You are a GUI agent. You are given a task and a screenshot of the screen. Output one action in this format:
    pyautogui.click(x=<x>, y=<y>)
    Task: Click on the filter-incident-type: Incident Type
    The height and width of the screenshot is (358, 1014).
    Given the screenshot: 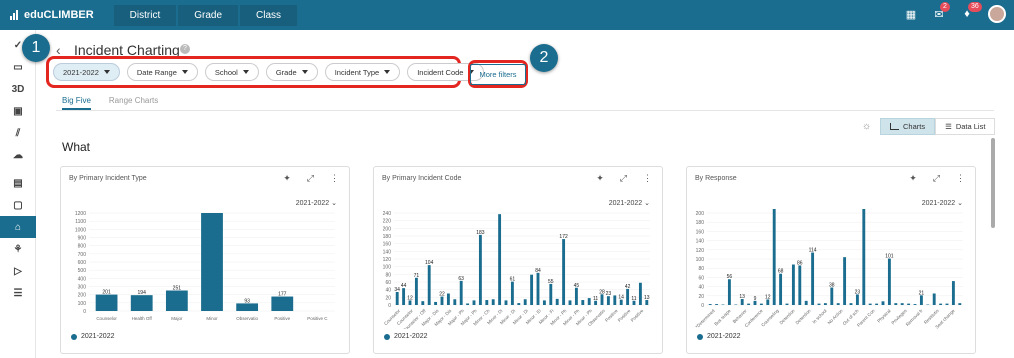 What is the action you would take?
    pyautogui.click(x=362, y=72)
    